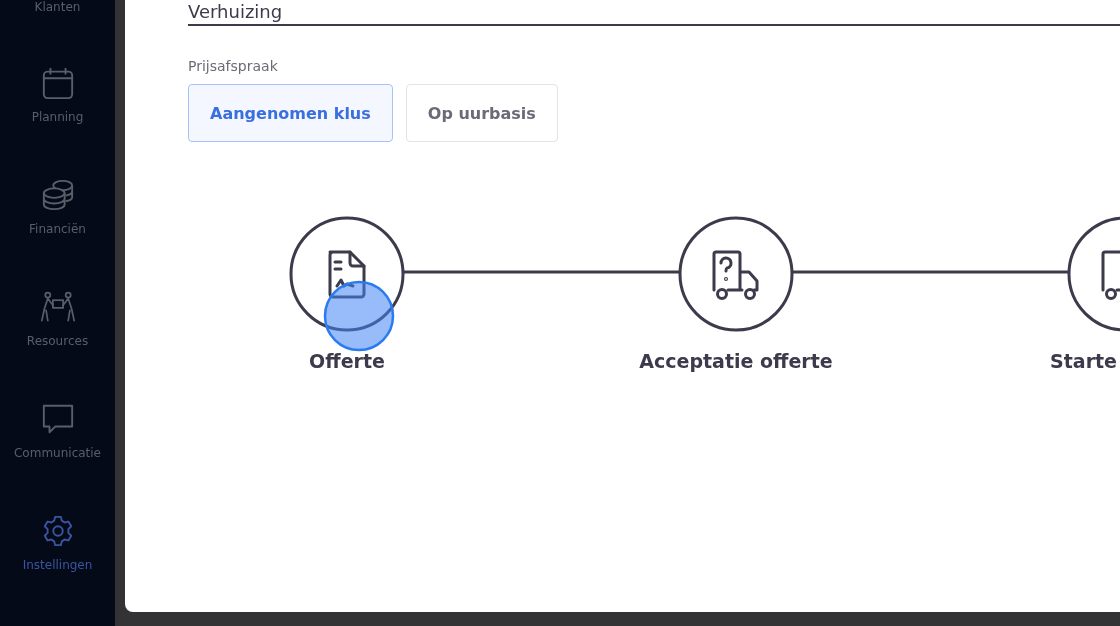  Describe the element at coordinates (57, 7) in the screenshot. I see `sidebar-item: Klanten` at that location.